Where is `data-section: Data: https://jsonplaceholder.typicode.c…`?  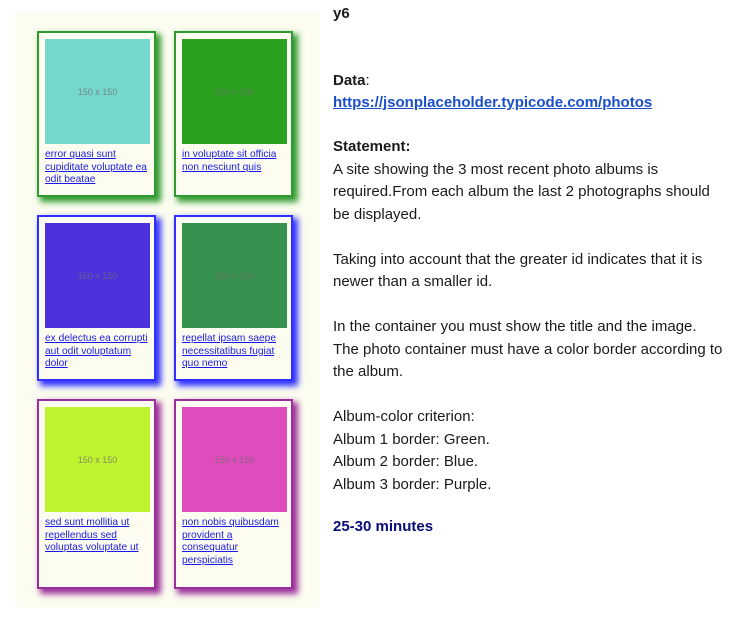
data-section: Data: https://jsonplaceholder.typicode.c… is located at coordinates (493, 91).